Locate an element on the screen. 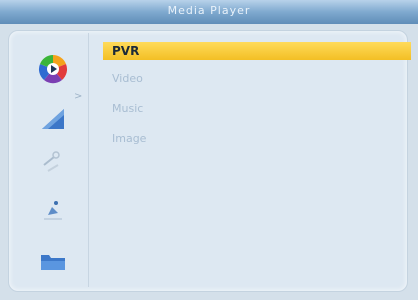 Image resolution: width=418 pixels, height=300 pixels. menu-item-label: PVR is located at coordinates (126, 51).